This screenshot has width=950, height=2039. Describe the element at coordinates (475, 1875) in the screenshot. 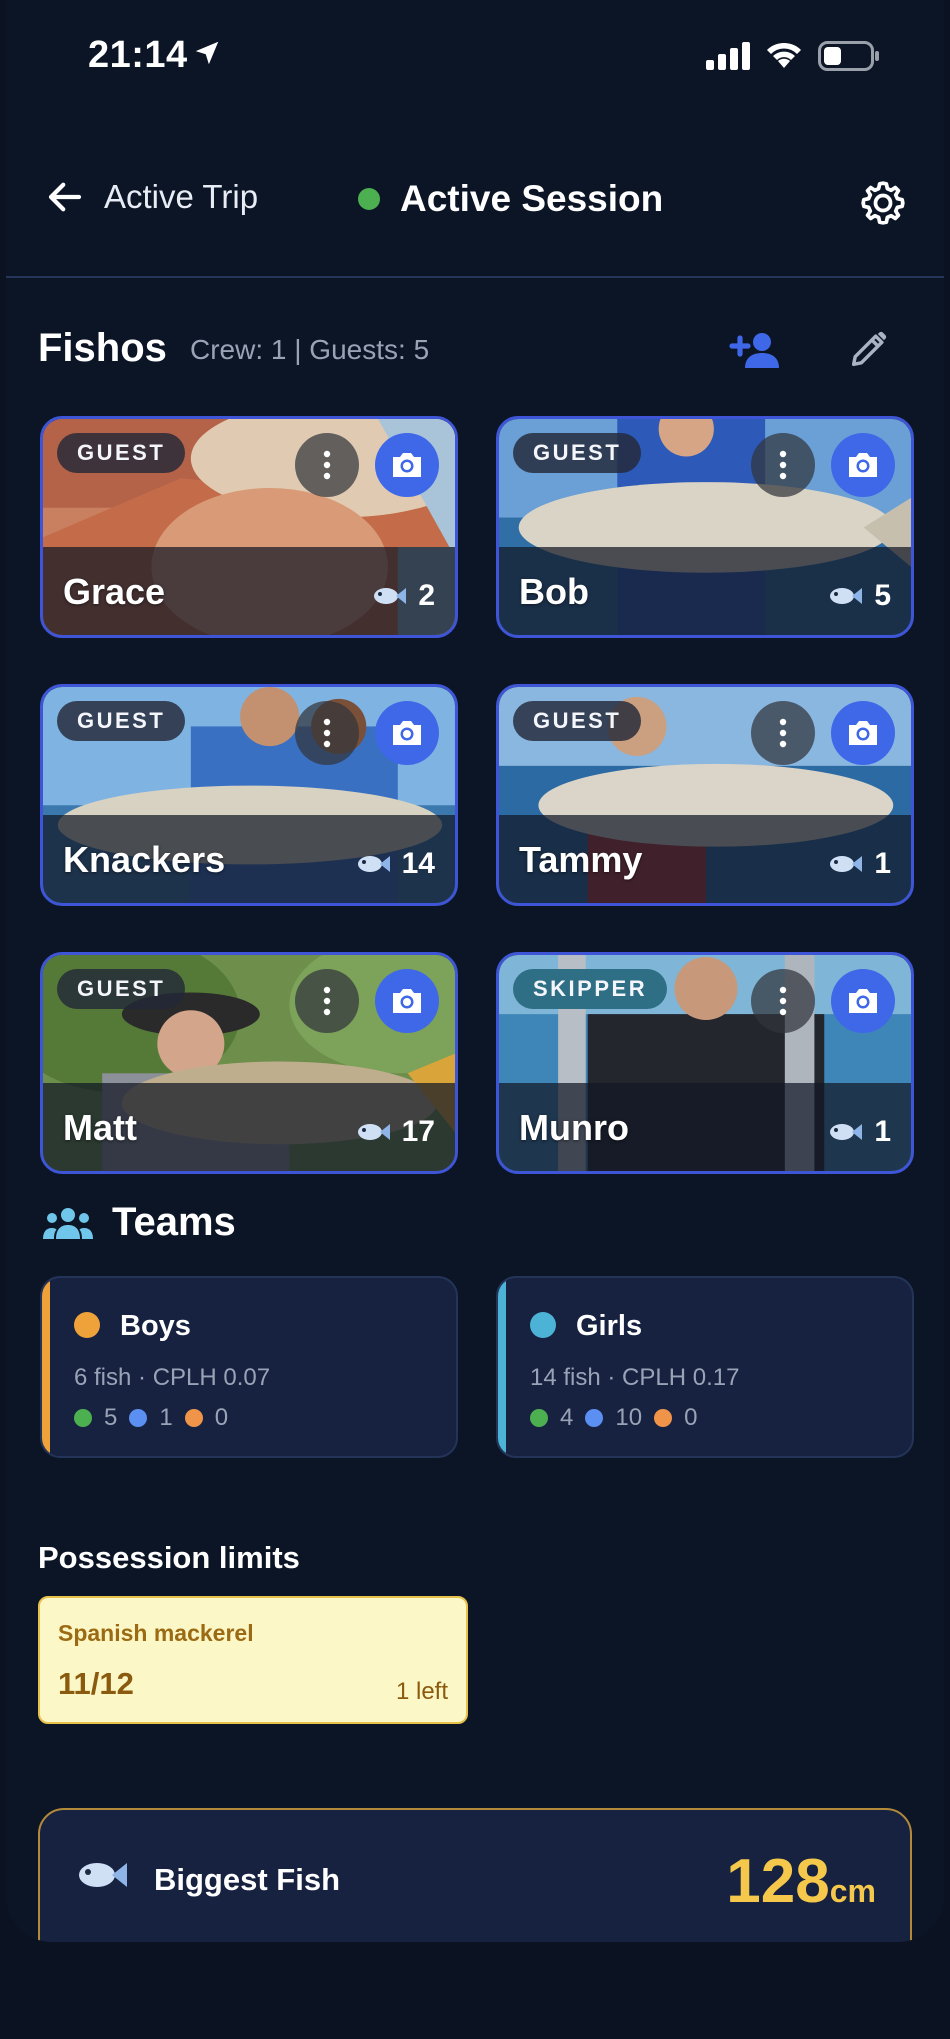

I see `biggest-fish-card: Biggest Fish 128 cm` at that location.